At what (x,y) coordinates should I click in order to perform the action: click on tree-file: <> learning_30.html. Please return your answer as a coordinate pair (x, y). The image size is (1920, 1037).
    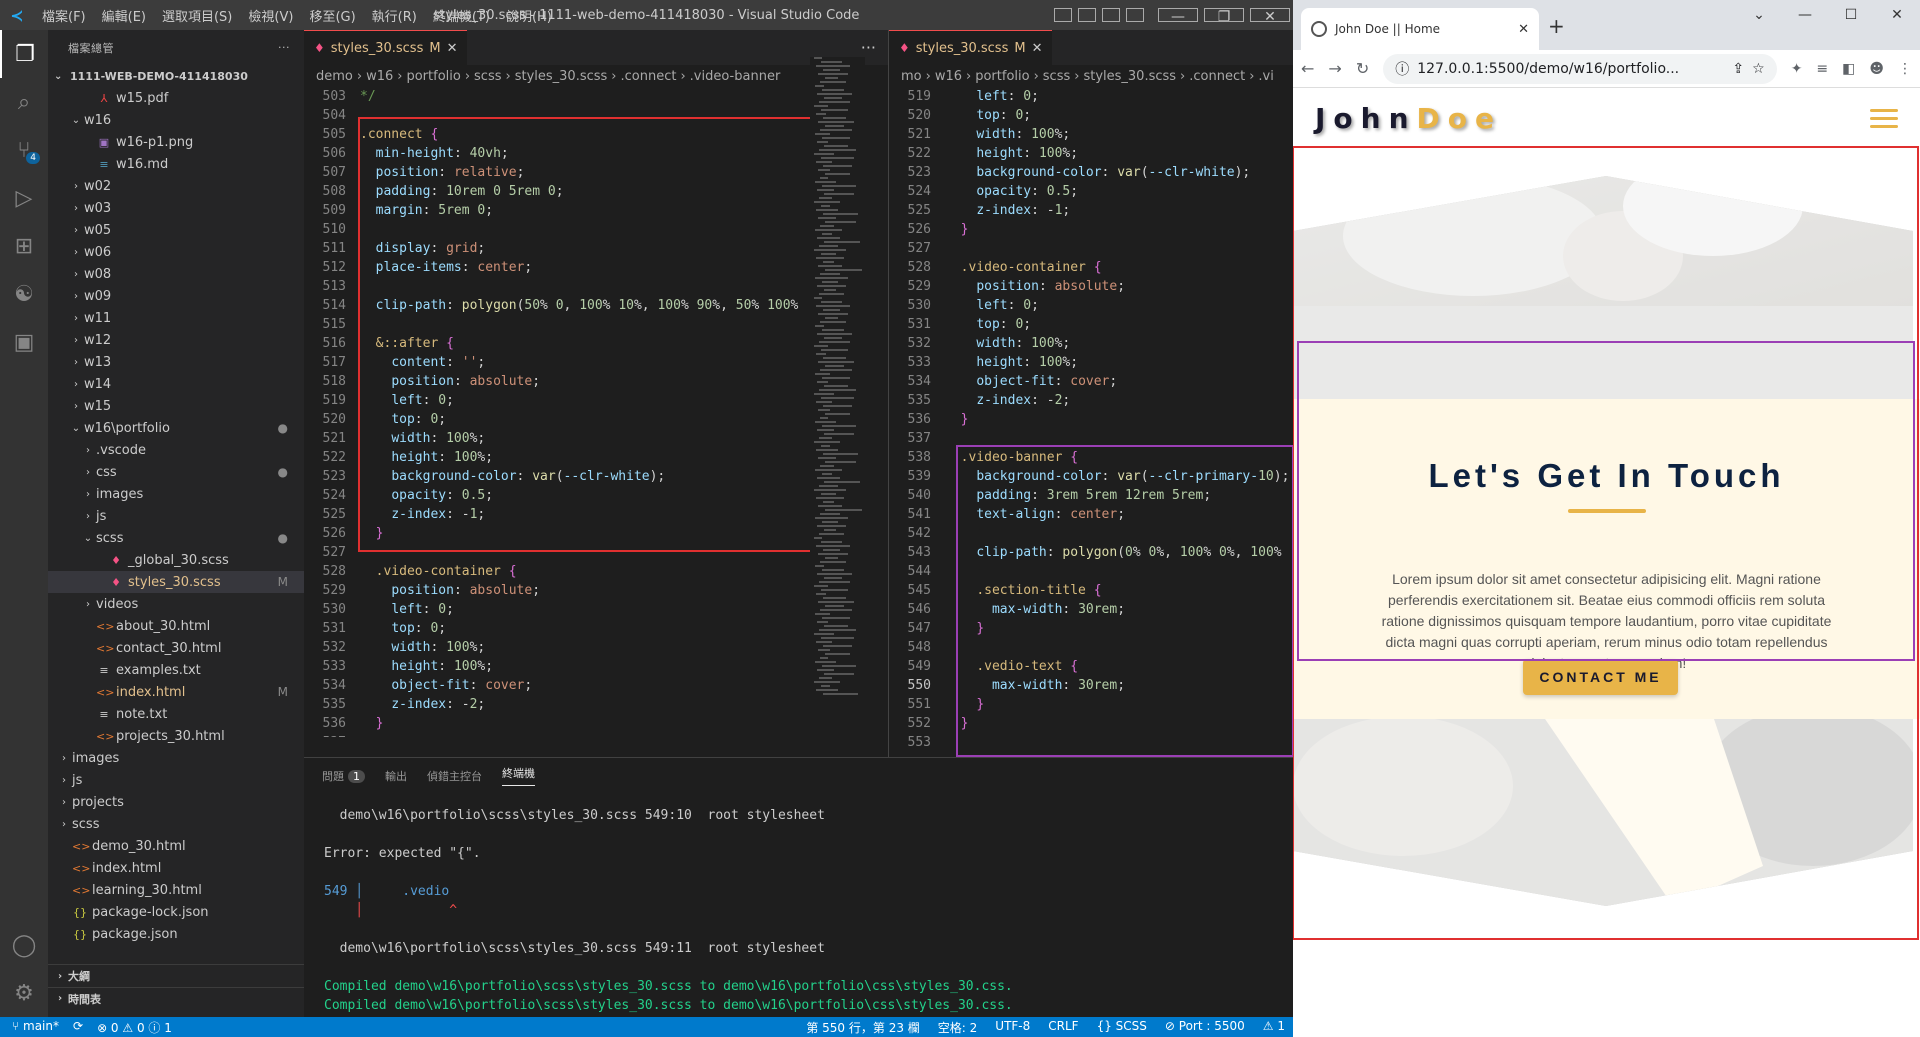
    Looking at the image, I should click on (176, 890).